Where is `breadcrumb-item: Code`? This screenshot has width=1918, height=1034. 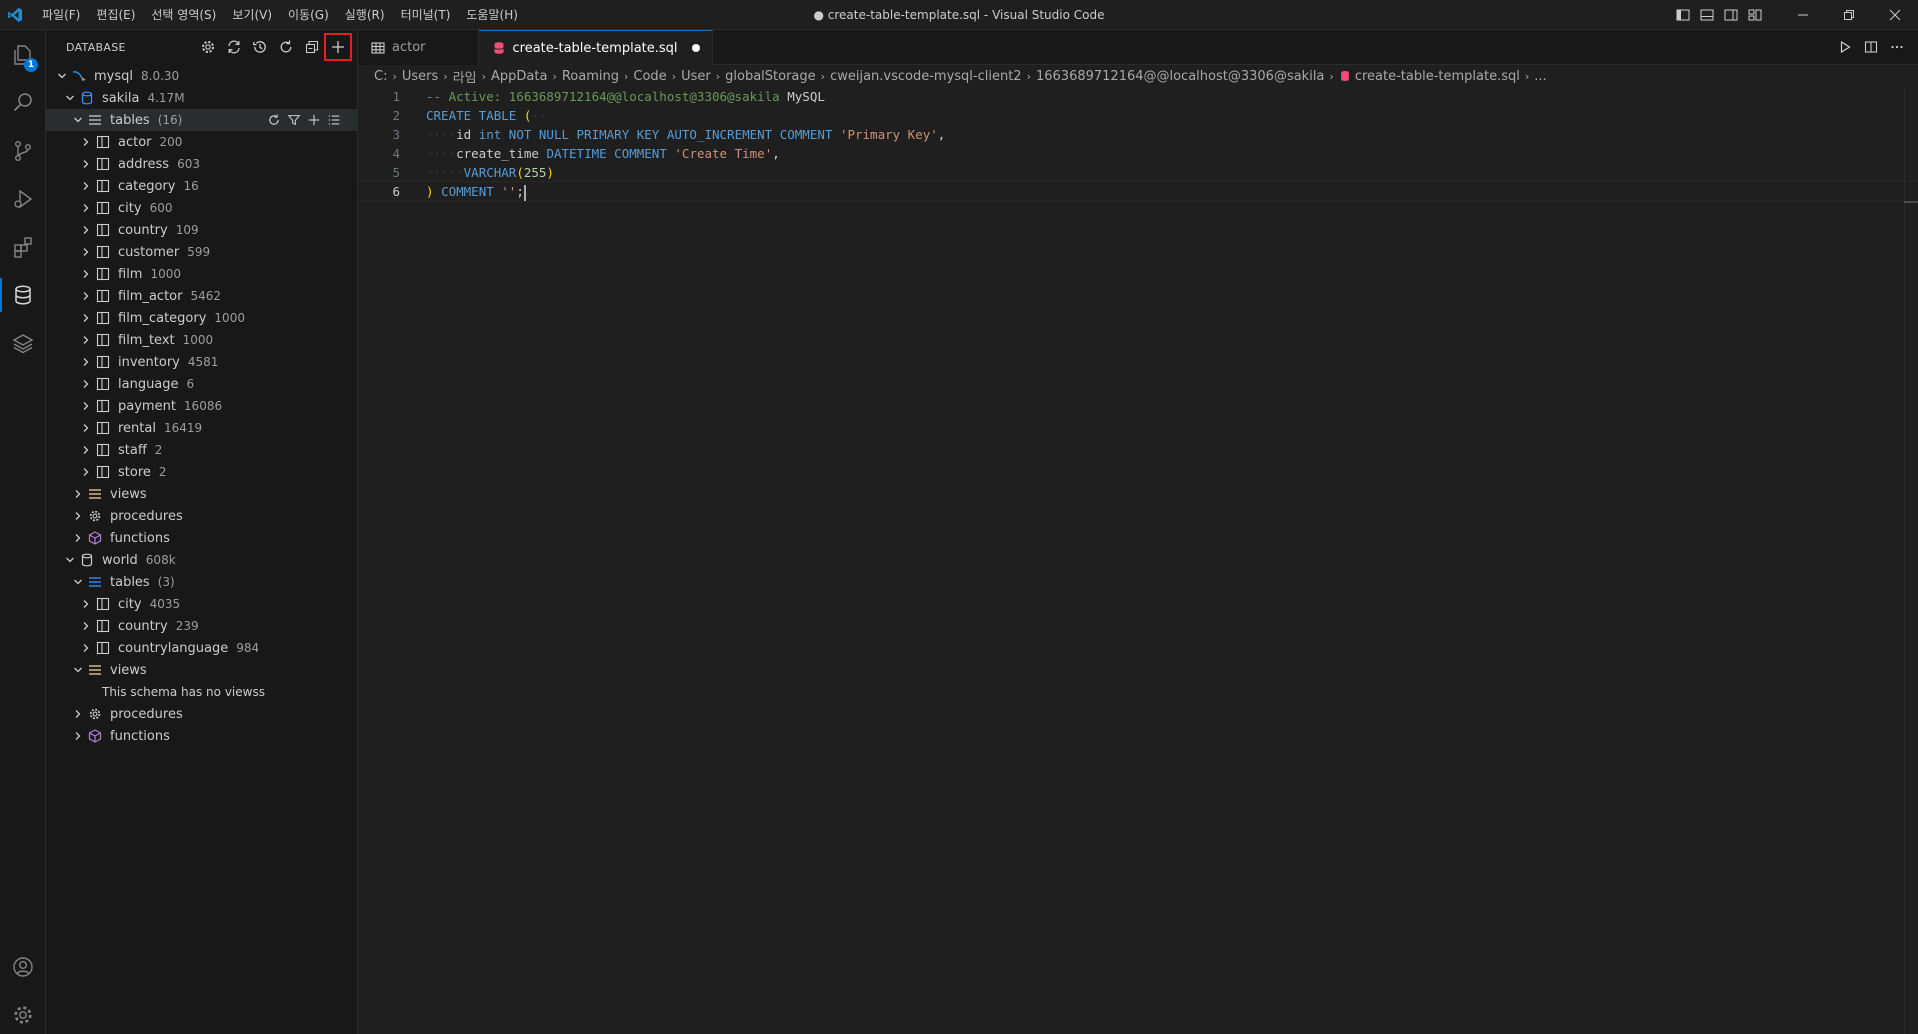 breadcrumb-item: Code is located at coordinates (649, 76).